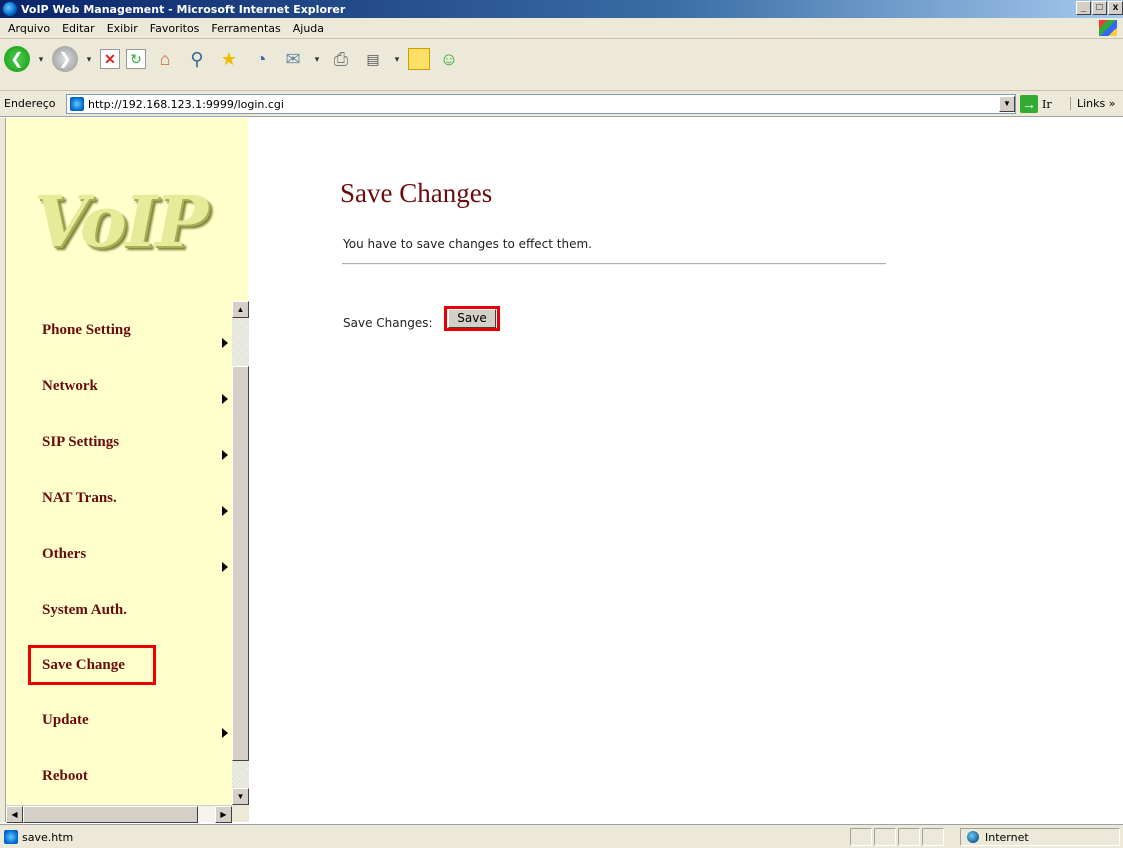  I want to click on close-button: x, so click(1115, 8).